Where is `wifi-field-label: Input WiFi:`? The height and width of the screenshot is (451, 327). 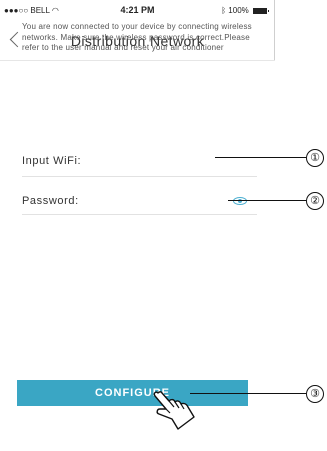
wifi-field-label: Input WiFi: is located at coordinates (51, 161).